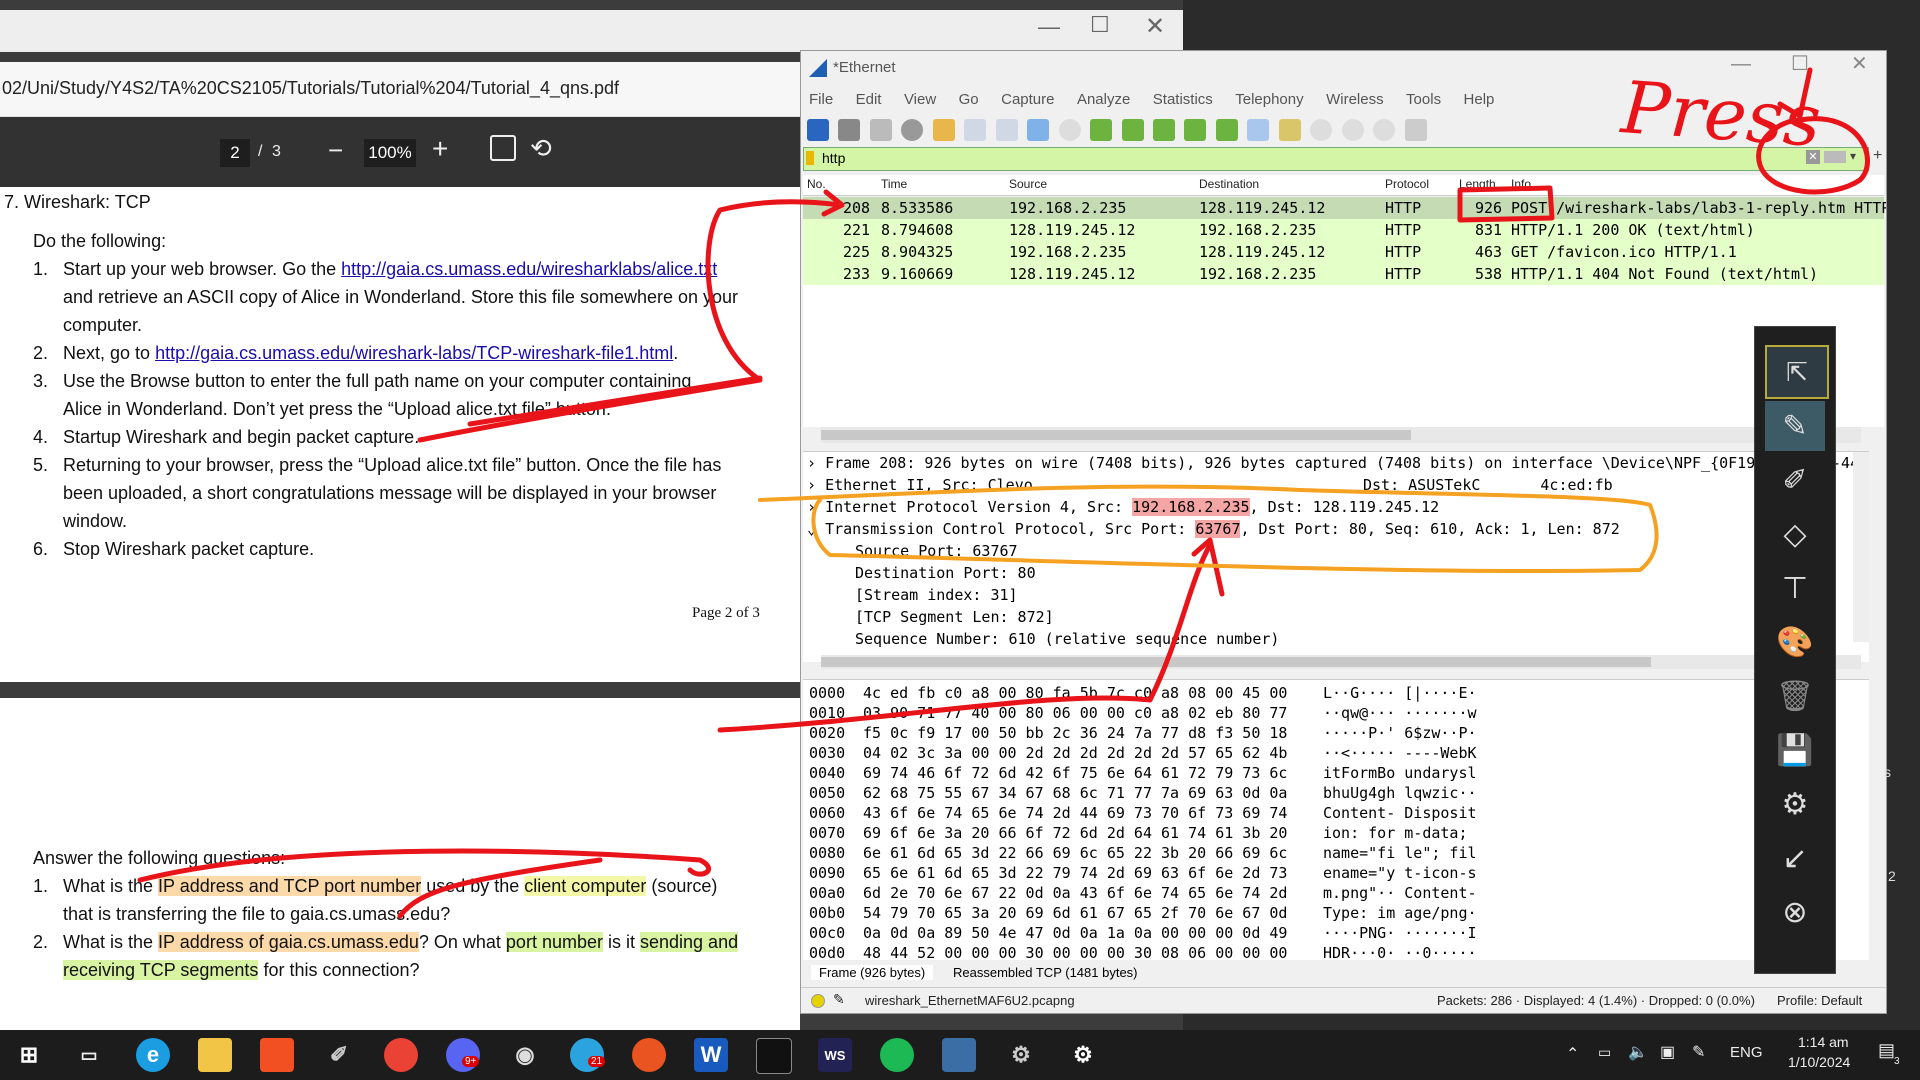  What do you see at coordinates (1479, 99) in the screenshot?
I see `menu-help: Help` at bounding box center [1479, 99].